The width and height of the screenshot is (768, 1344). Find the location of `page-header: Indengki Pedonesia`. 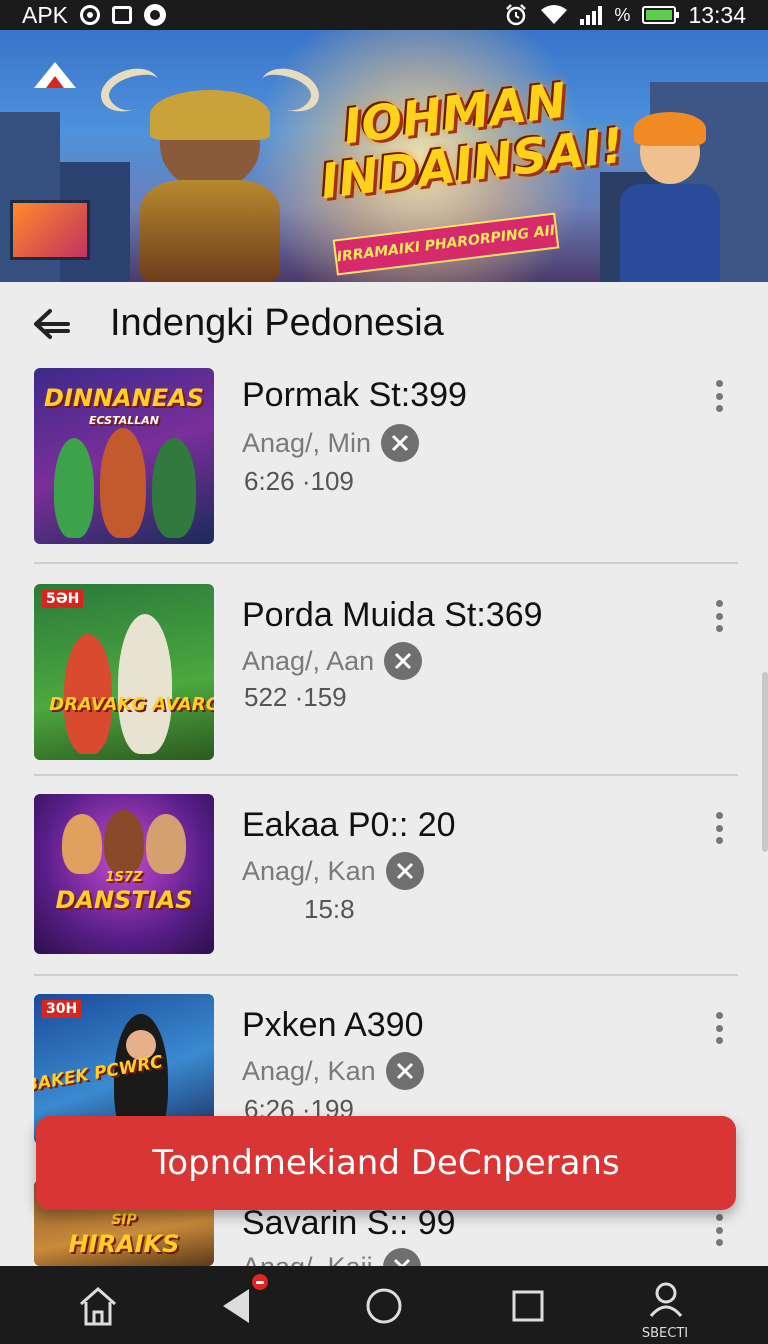

page-header: Indengki Pedonesia is located at coordinates (384, 324).